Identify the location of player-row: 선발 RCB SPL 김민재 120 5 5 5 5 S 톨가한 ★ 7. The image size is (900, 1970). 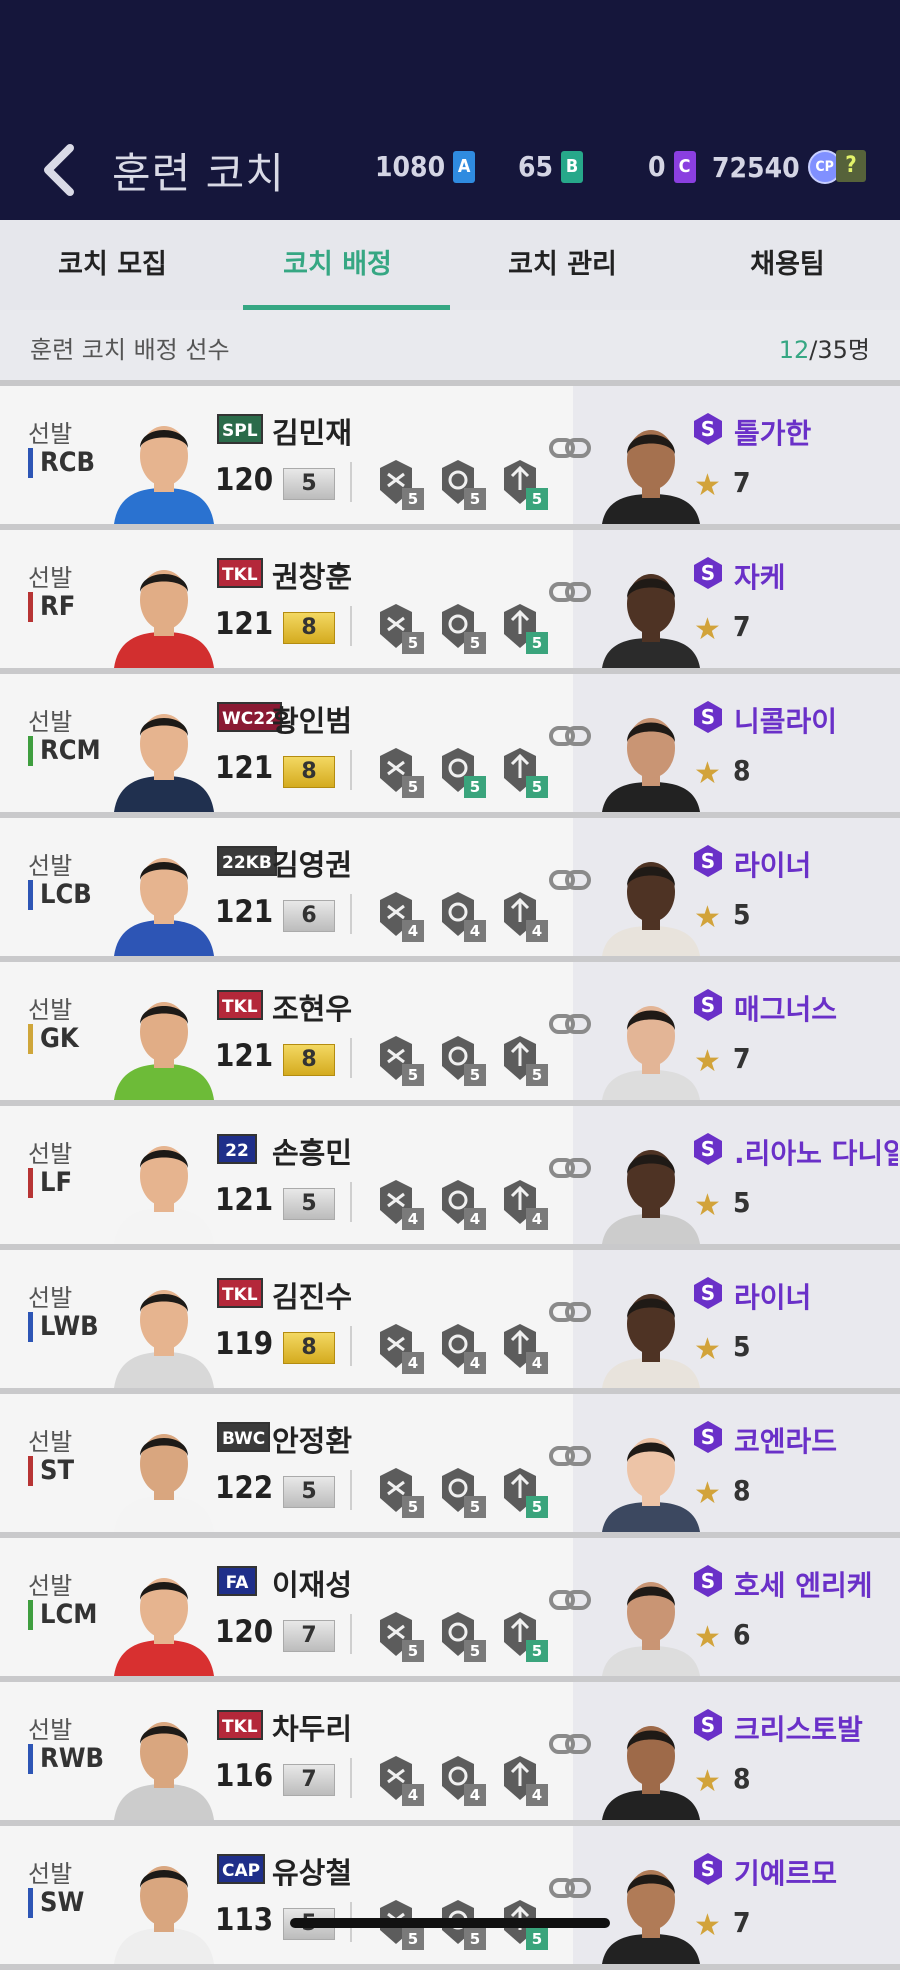
(450, 458).